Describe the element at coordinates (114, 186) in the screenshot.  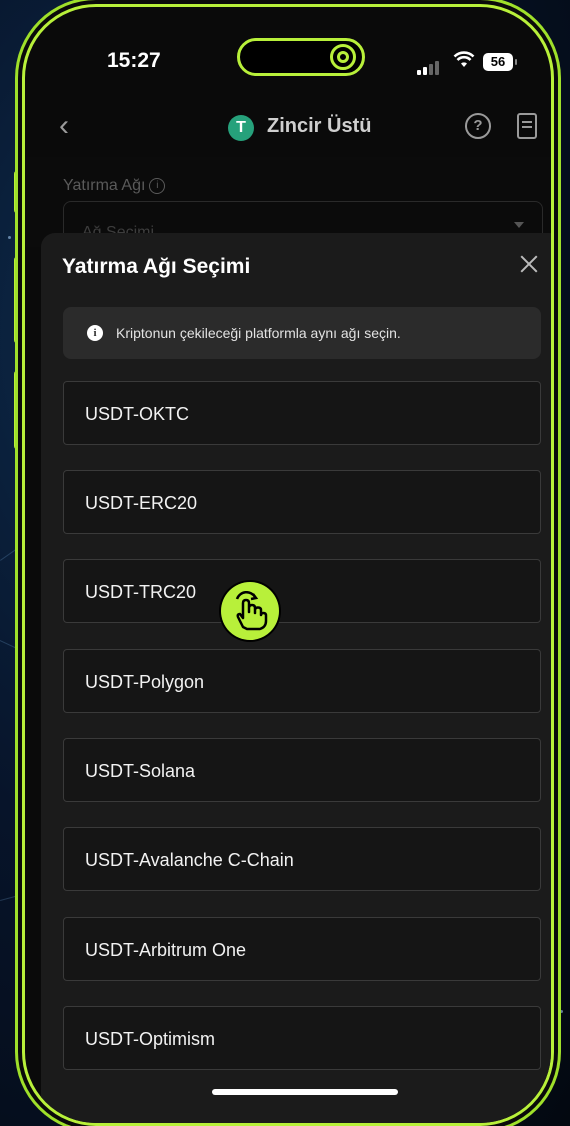
I see `network-label: Yatırma Ağı i` at that location.